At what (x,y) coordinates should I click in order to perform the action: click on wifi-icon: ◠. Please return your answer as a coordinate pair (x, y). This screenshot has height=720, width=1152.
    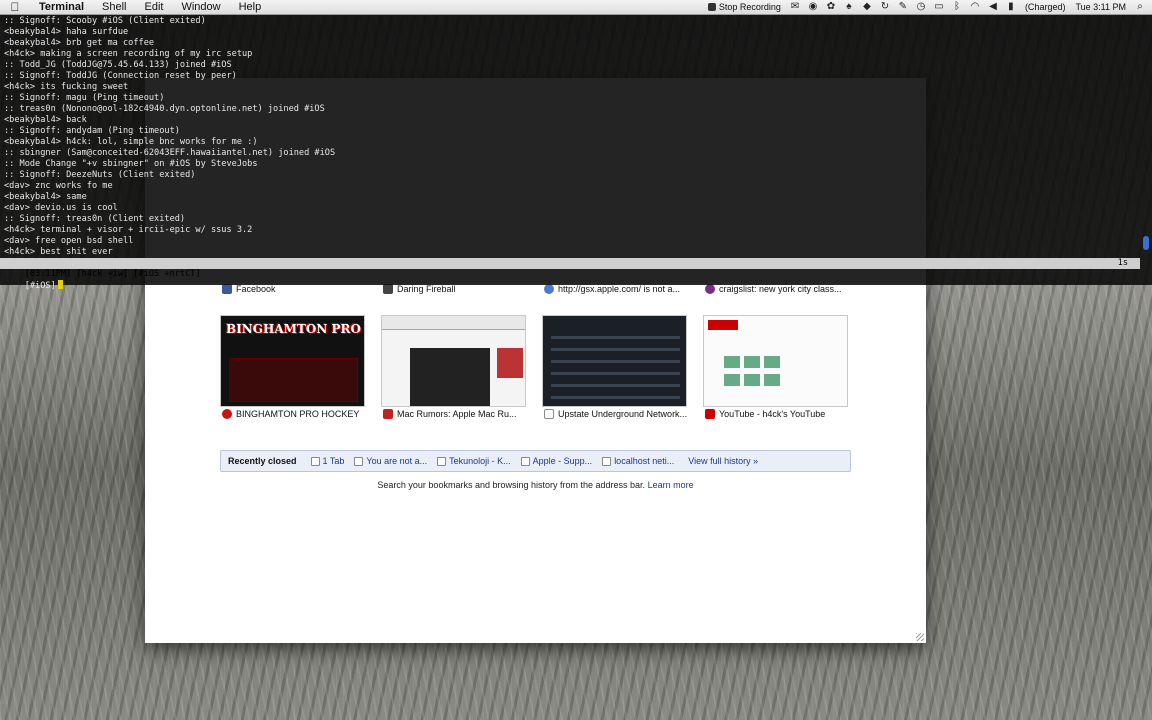
    Looking at the image, I should click on (975, 7).